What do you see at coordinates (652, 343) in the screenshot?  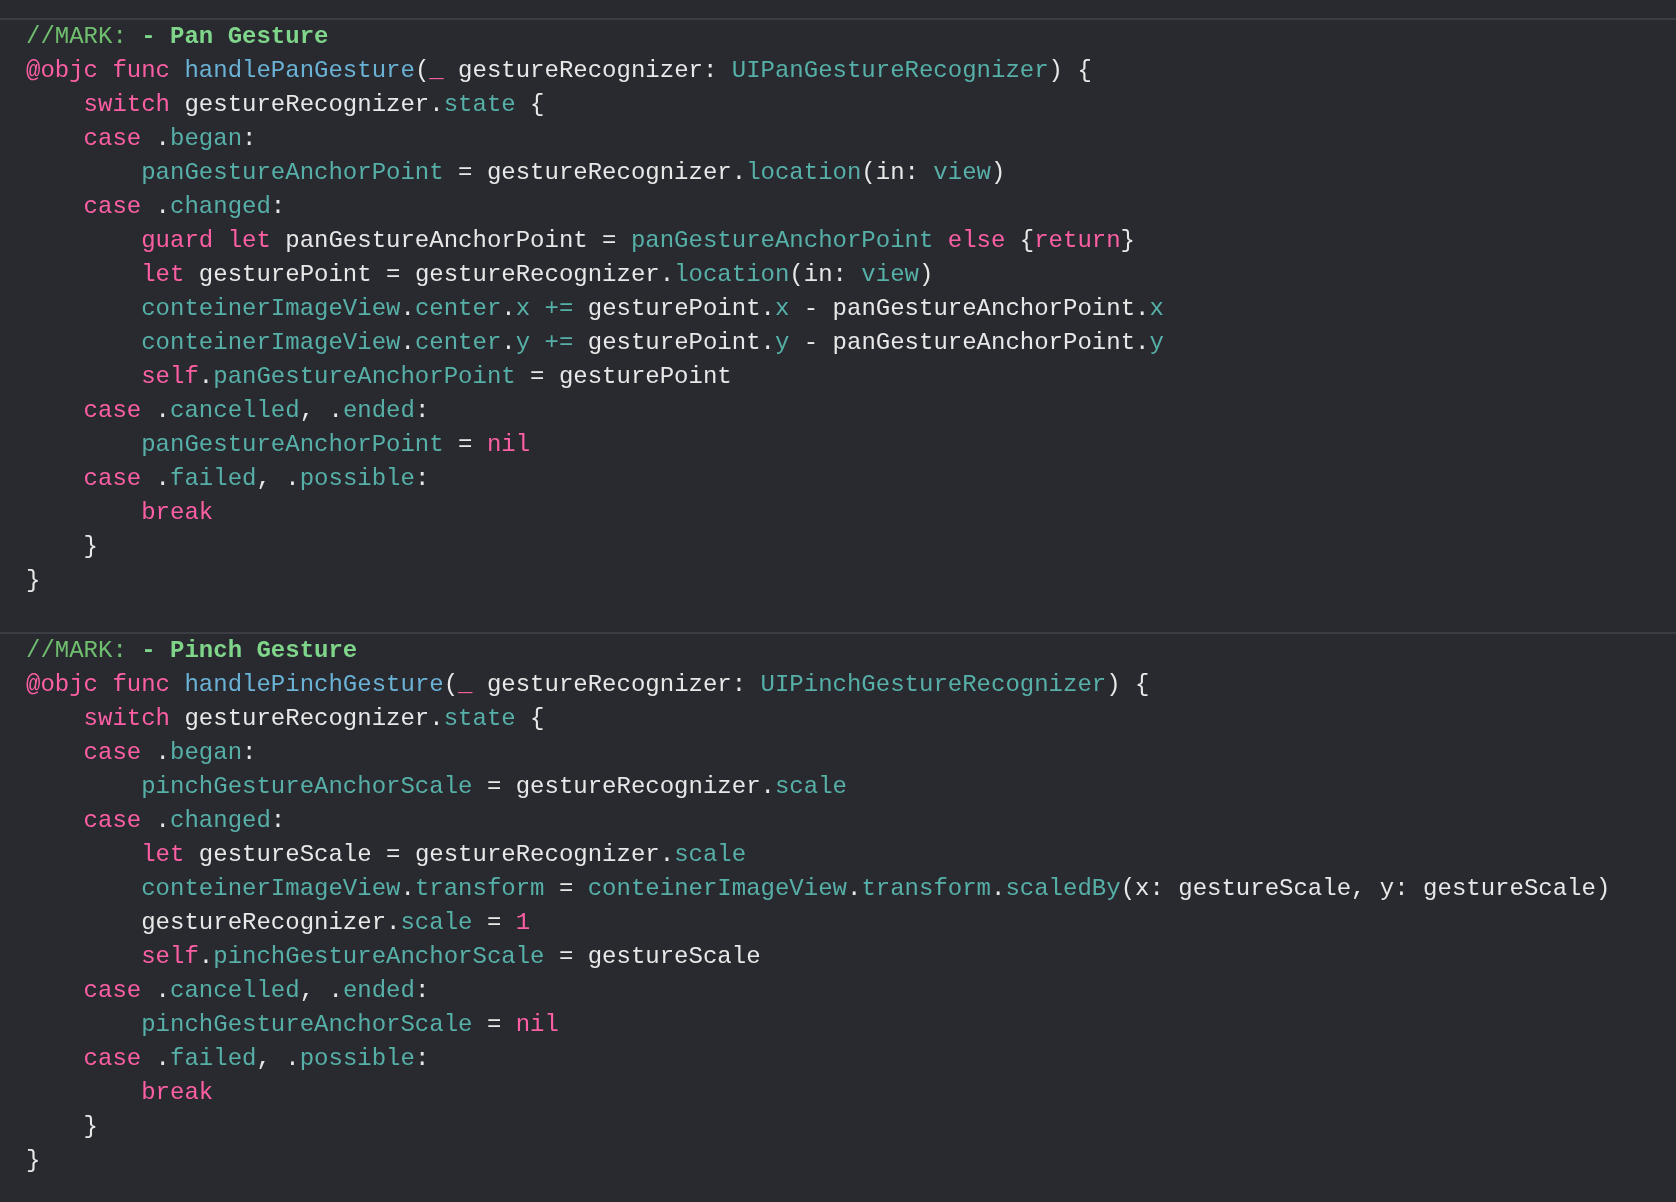 I see `code-line: conteinerImageView.center.y += gesturePoint.y - panGestureAnchorPoint.y` at bounding box center [652, 343].